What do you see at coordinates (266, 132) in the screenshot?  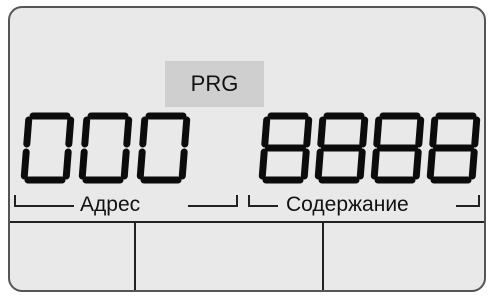 I see `content-digit-0-segment-f` at bounding box center [266, 132].